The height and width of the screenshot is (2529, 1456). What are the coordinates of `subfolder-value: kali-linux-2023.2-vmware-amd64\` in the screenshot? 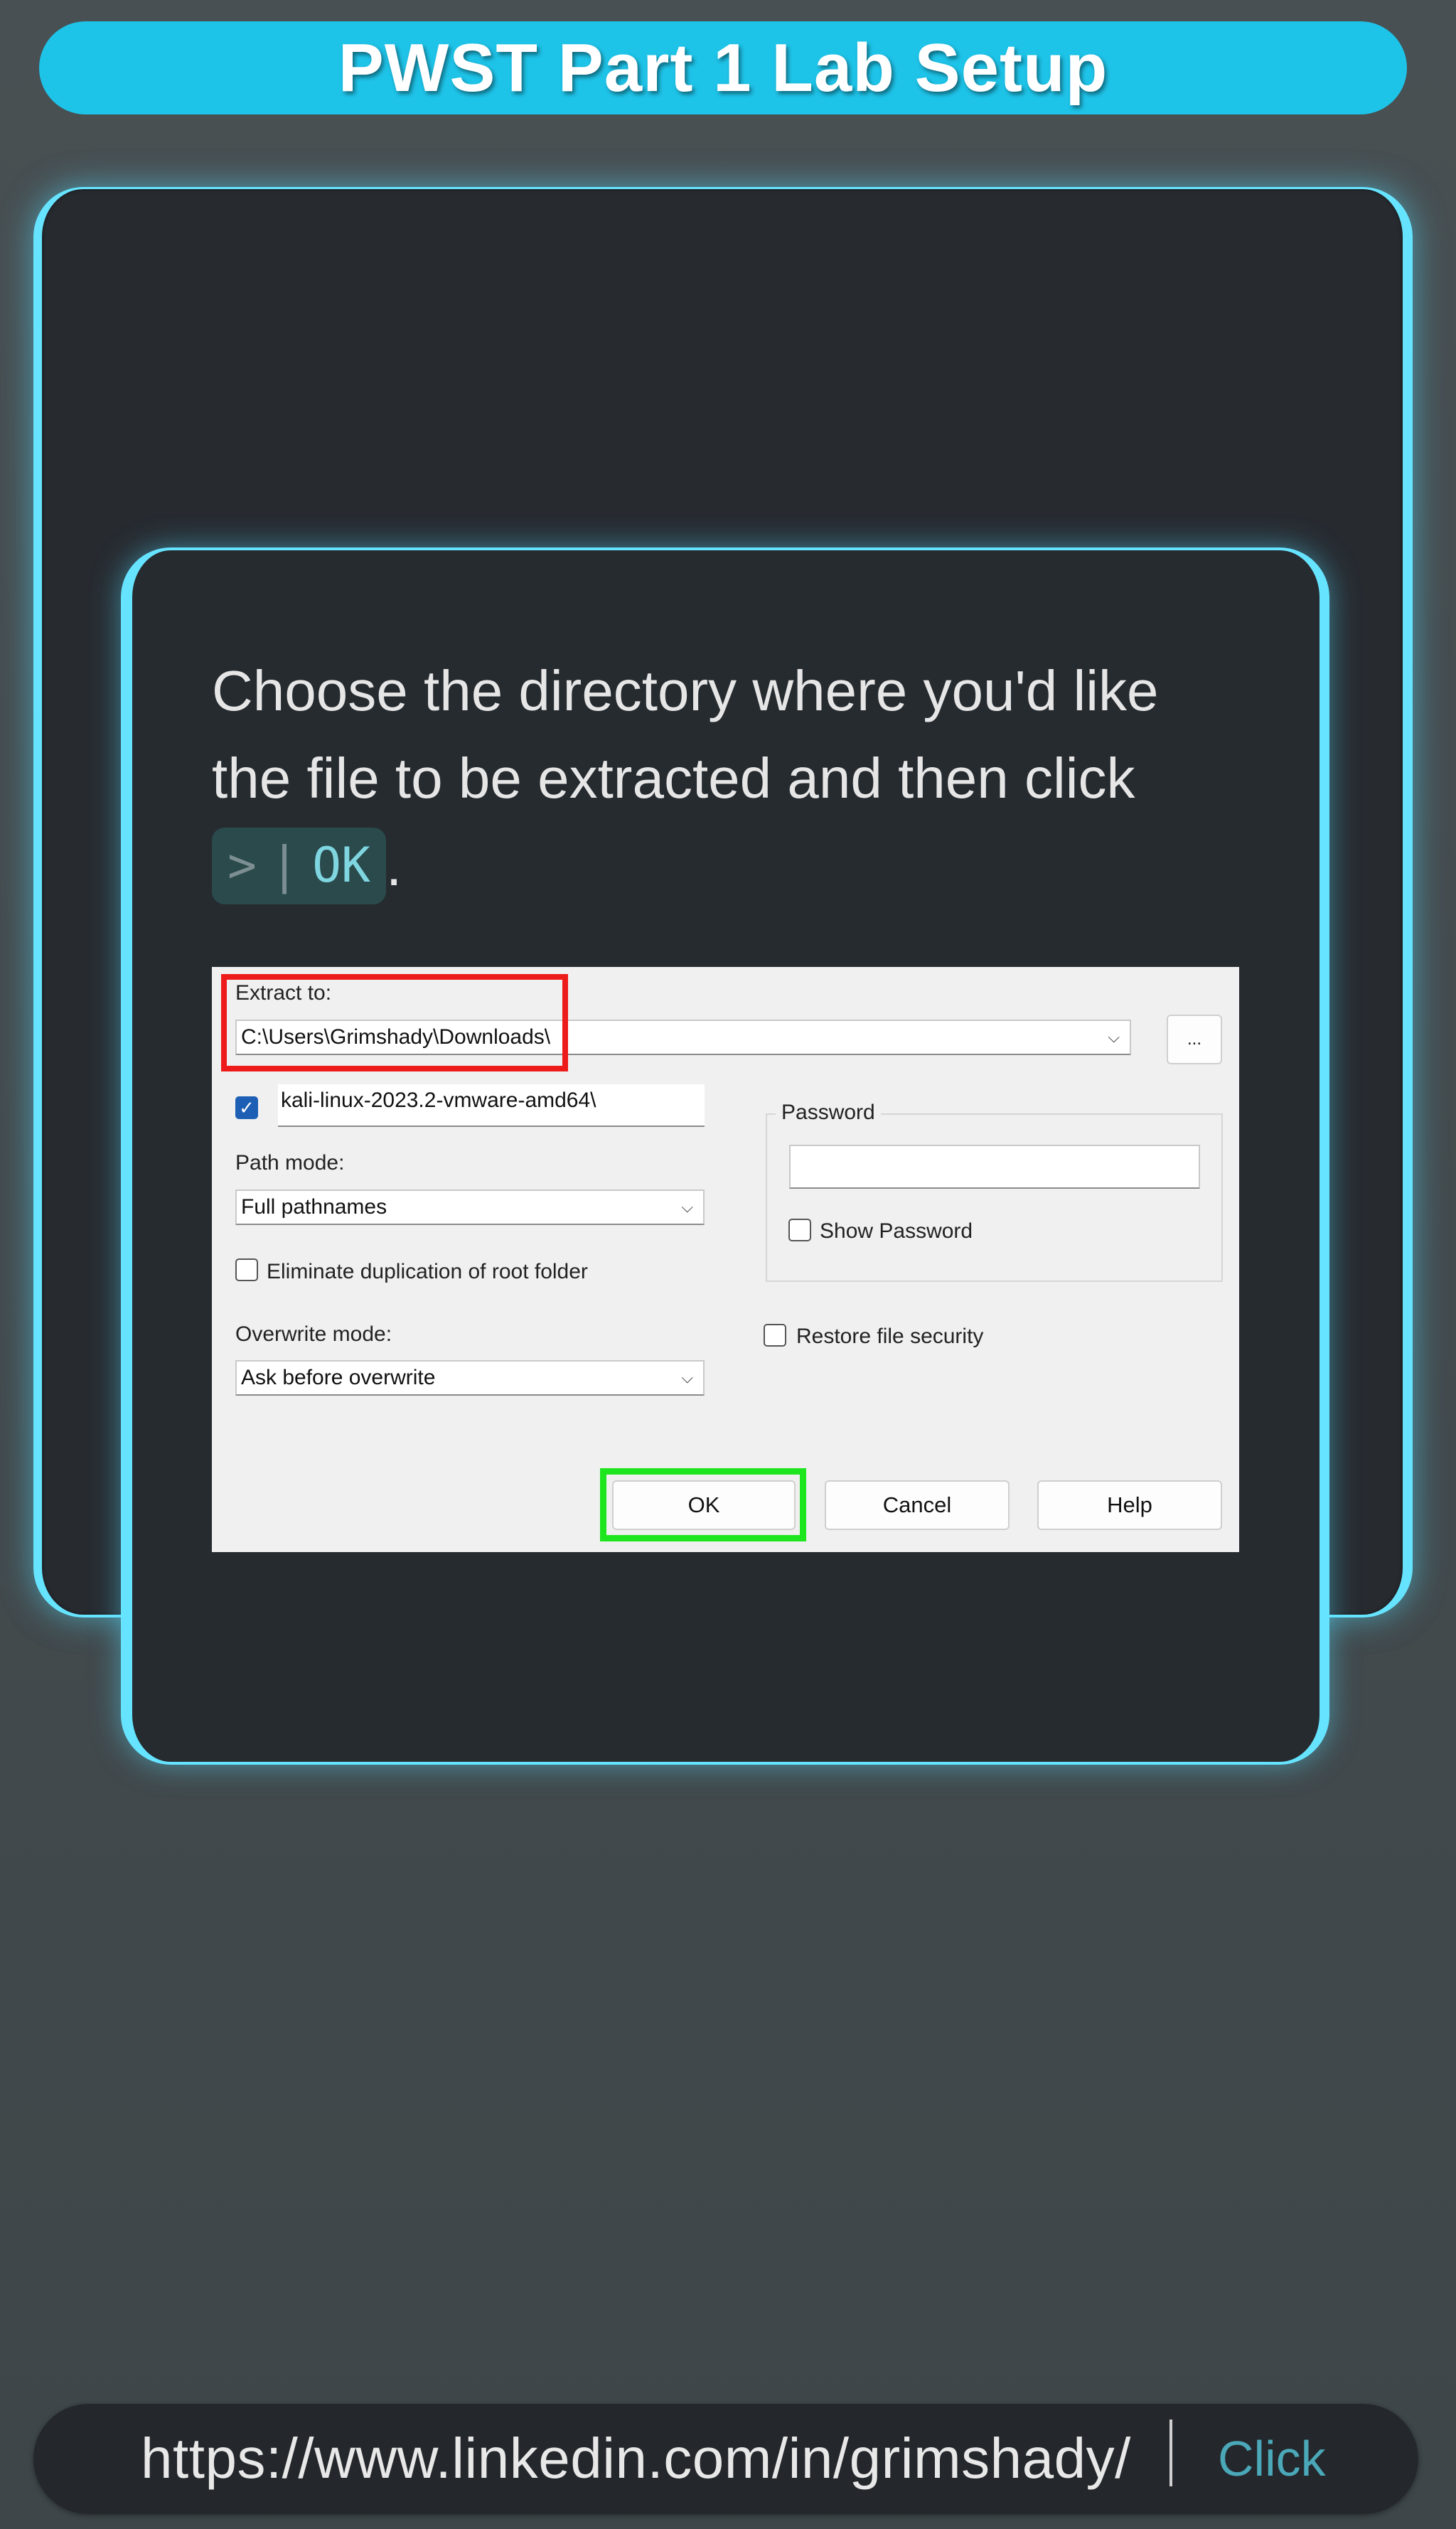 It's located at (439, 1101).